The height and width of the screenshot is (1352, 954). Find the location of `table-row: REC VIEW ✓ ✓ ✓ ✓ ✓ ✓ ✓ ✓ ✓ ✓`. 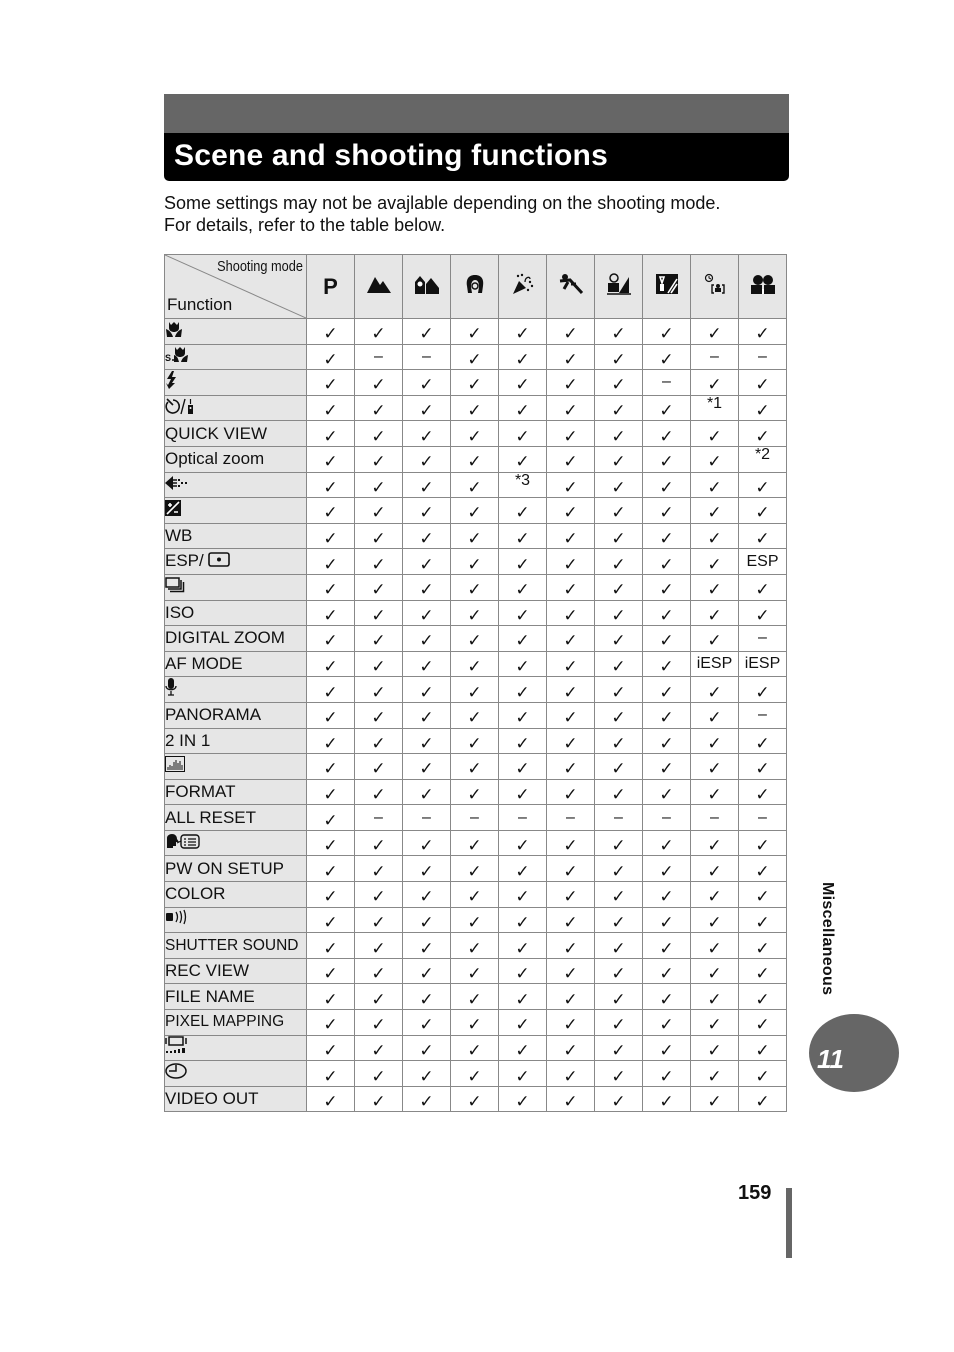

table-row: REC VIEW ✓ ✓ ✓ ✓ ✓ ✓ ✓ ✓ ✓ ✓ is located at coordinates (475, 971).